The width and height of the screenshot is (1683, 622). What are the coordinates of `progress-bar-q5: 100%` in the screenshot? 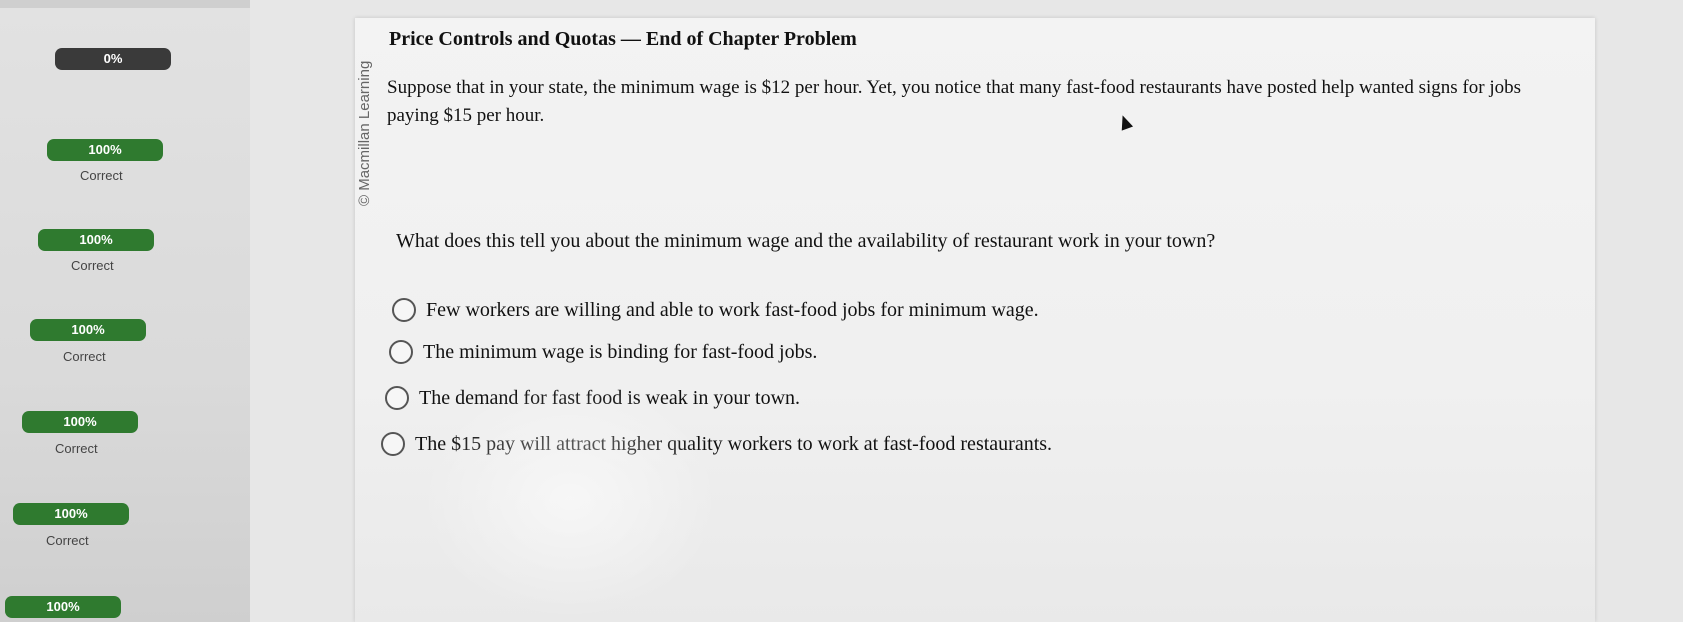 It's located at (80, 422).